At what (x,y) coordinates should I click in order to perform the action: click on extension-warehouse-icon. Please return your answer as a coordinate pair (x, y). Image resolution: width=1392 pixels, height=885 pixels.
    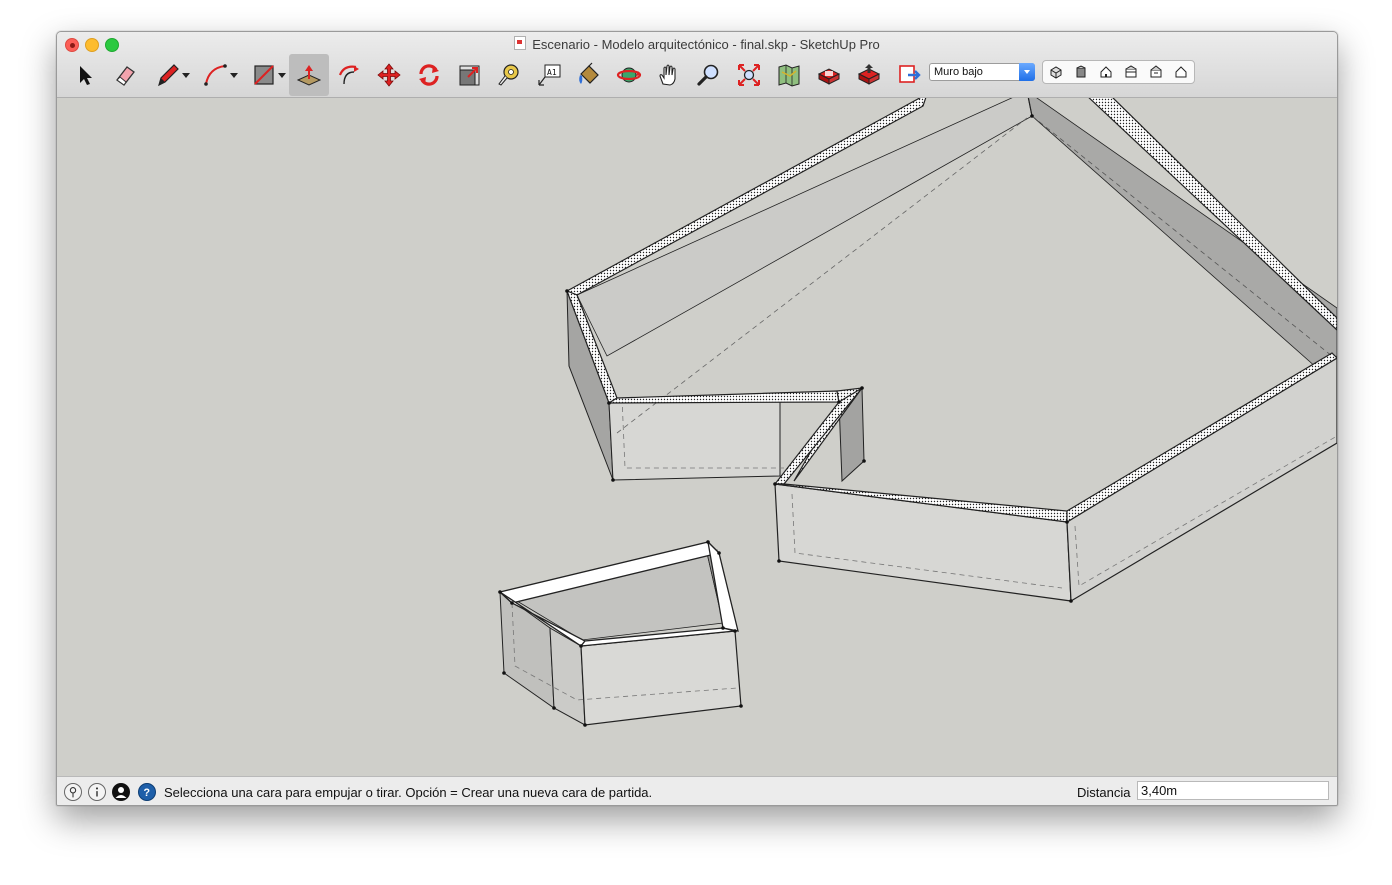
    Looking at the image, I should click on (910, 74).